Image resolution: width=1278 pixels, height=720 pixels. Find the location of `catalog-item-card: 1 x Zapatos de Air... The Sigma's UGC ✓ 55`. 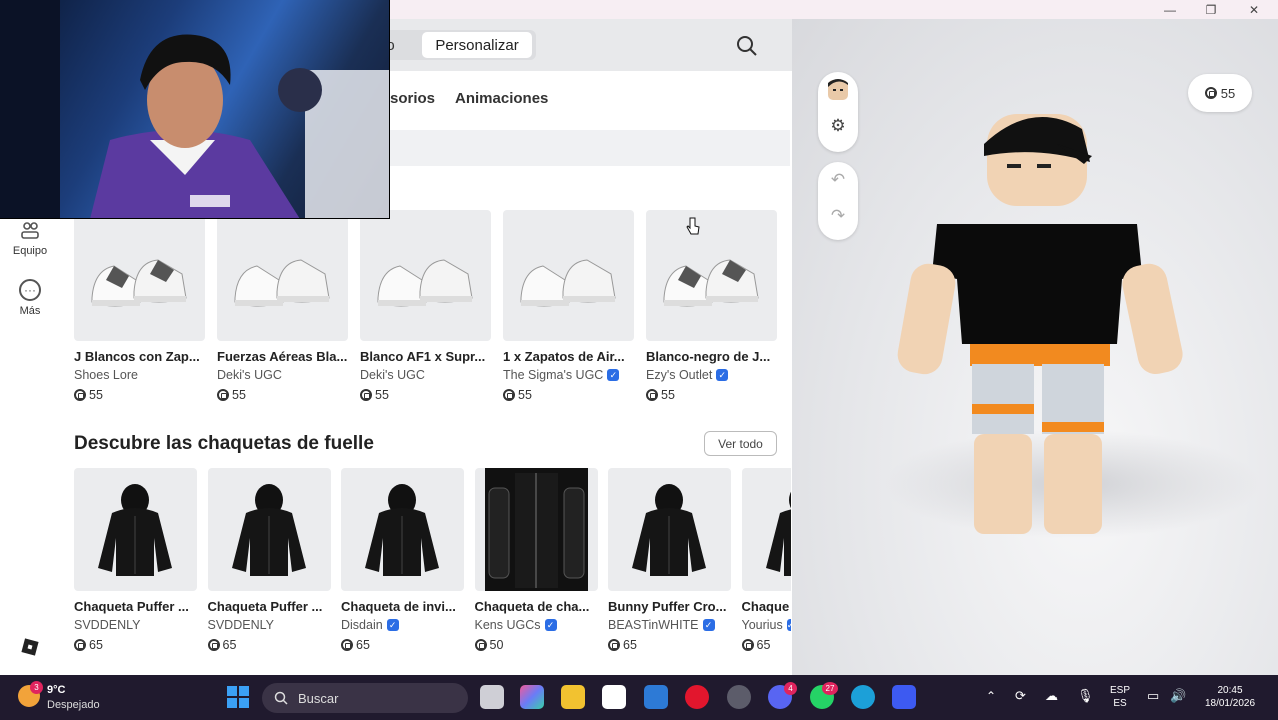

catalog-item-card: 1 x Zapatos de Air... The Sigma's UGC ✓ 55 is located at coordinates (568, 306).